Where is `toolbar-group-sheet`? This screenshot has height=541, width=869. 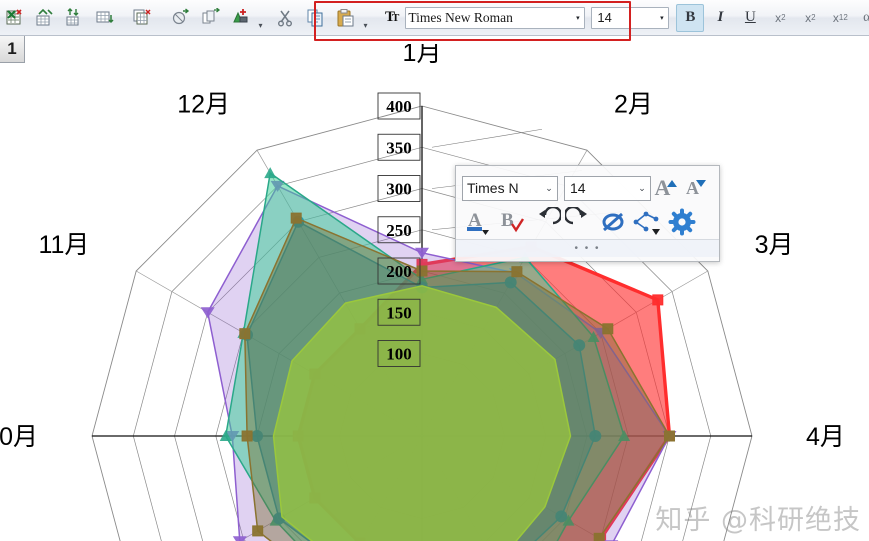 toolbar-group-sheet is located at coordinates (143, 18).